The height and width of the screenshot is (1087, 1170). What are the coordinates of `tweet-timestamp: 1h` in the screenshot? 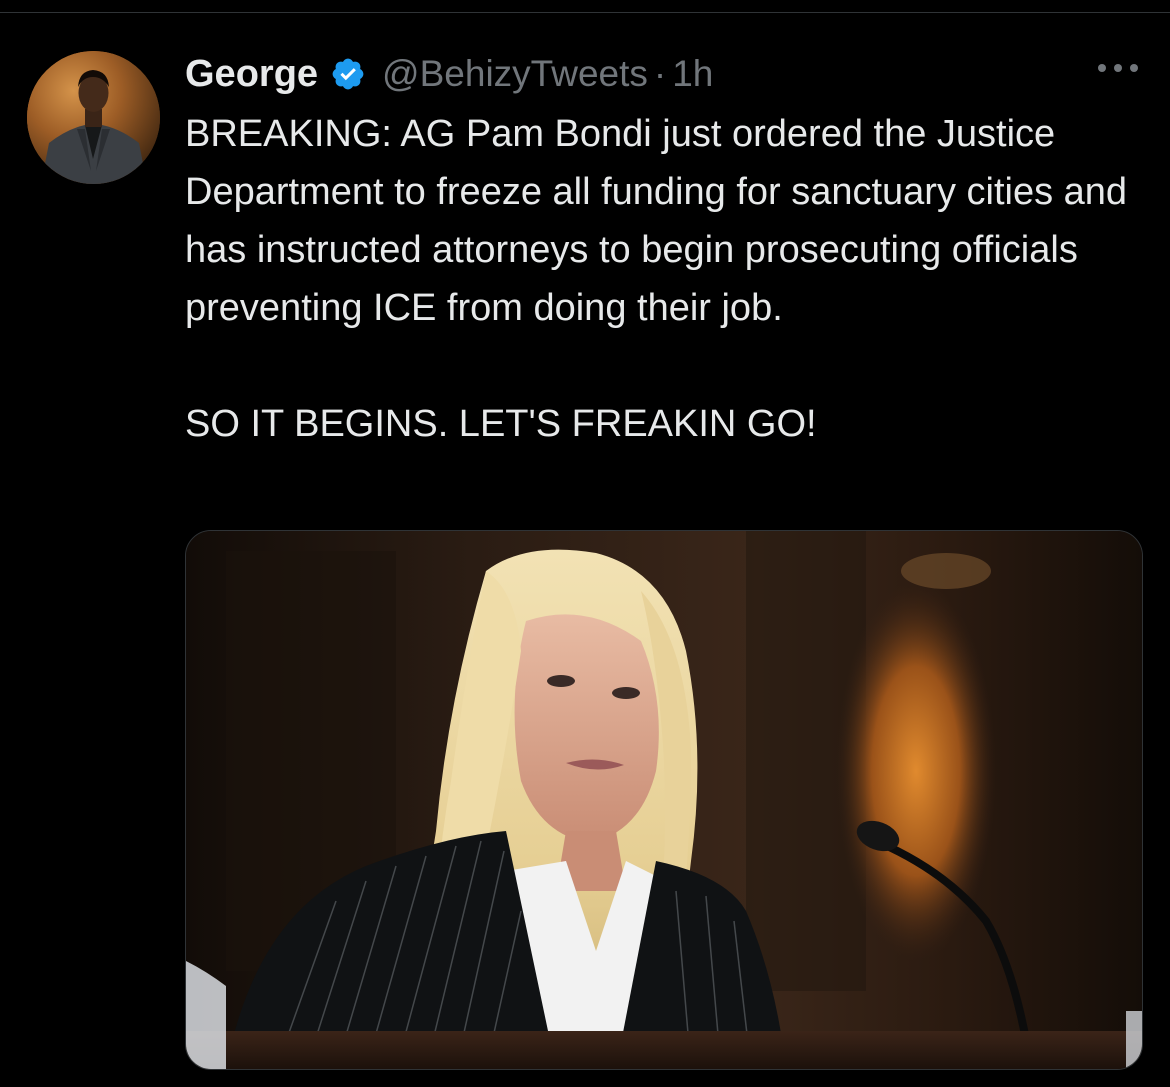 It's located at (692, 74).